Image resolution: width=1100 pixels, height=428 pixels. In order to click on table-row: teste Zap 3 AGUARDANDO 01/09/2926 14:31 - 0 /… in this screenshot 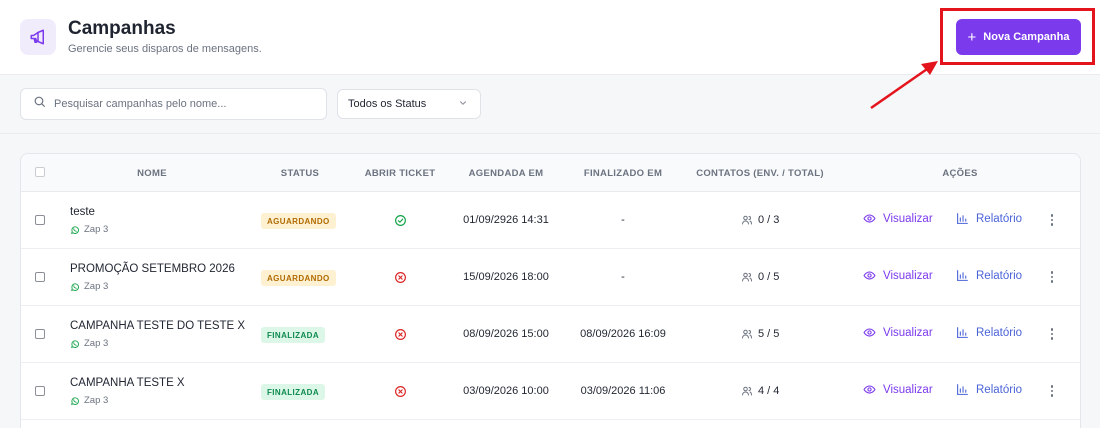, I will do `click(550, 220)`.